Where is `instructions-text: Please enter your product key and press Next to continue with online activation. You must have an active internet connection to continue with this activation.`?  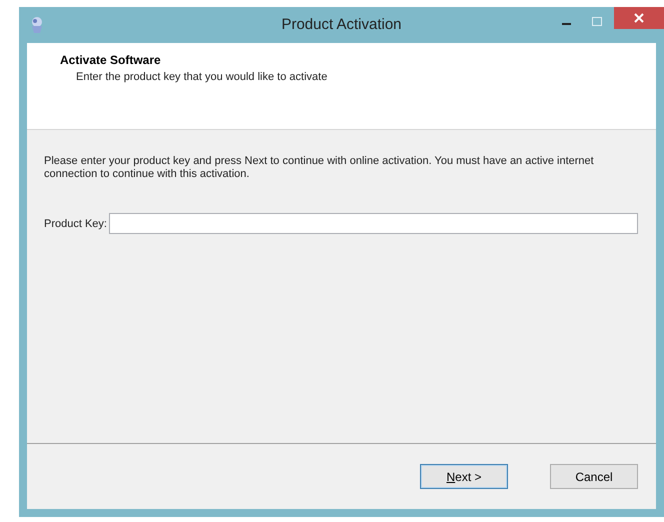
instructions-text: Please enter your product key and press Next to continue with online activation. You must have an active internet connection to continue with this activation. is located at coordinates (319, 168).